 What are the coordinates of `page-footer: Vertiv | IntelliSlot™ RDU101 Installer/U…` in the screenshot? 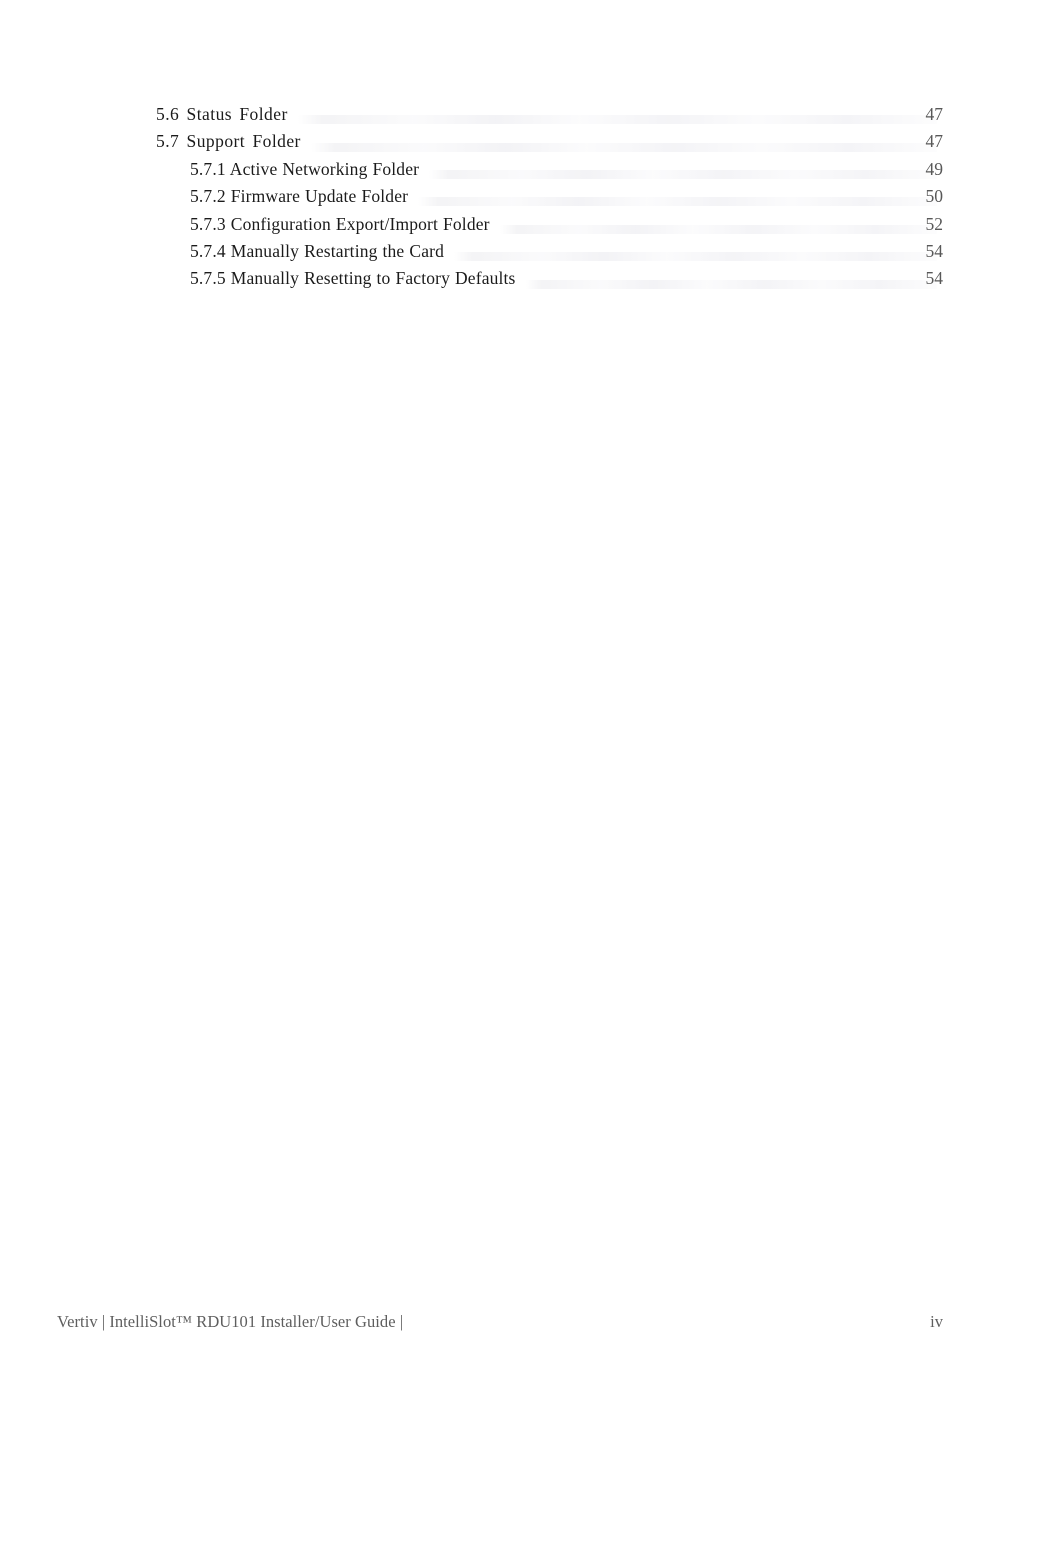 It's located at (531, 1325).